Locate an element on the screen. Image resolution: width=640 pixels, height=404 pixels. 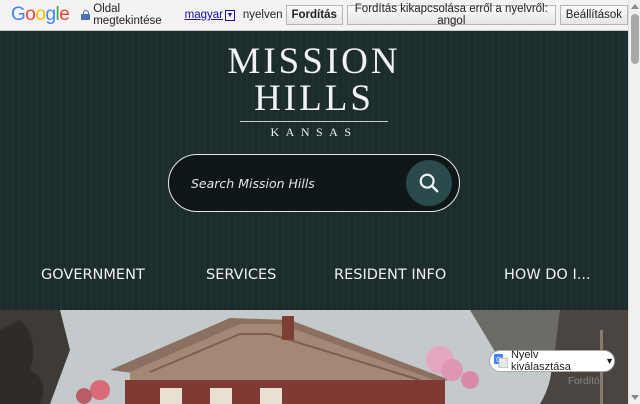
logo-divider is located at coordinates (314, 121).